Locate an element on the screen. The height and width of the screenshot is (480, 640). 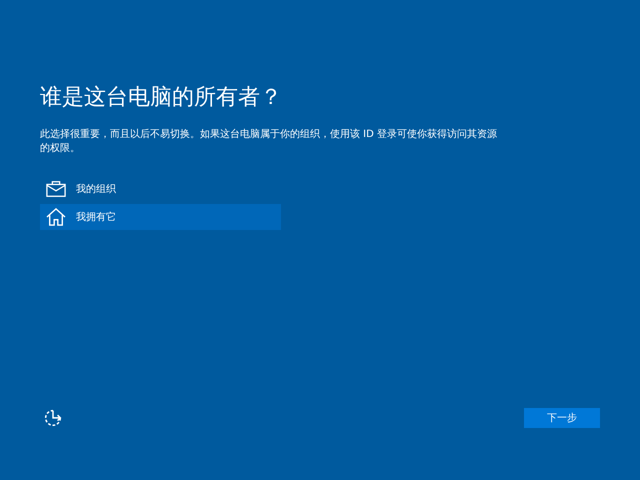
home-icon is located at coordinates (56, 217).